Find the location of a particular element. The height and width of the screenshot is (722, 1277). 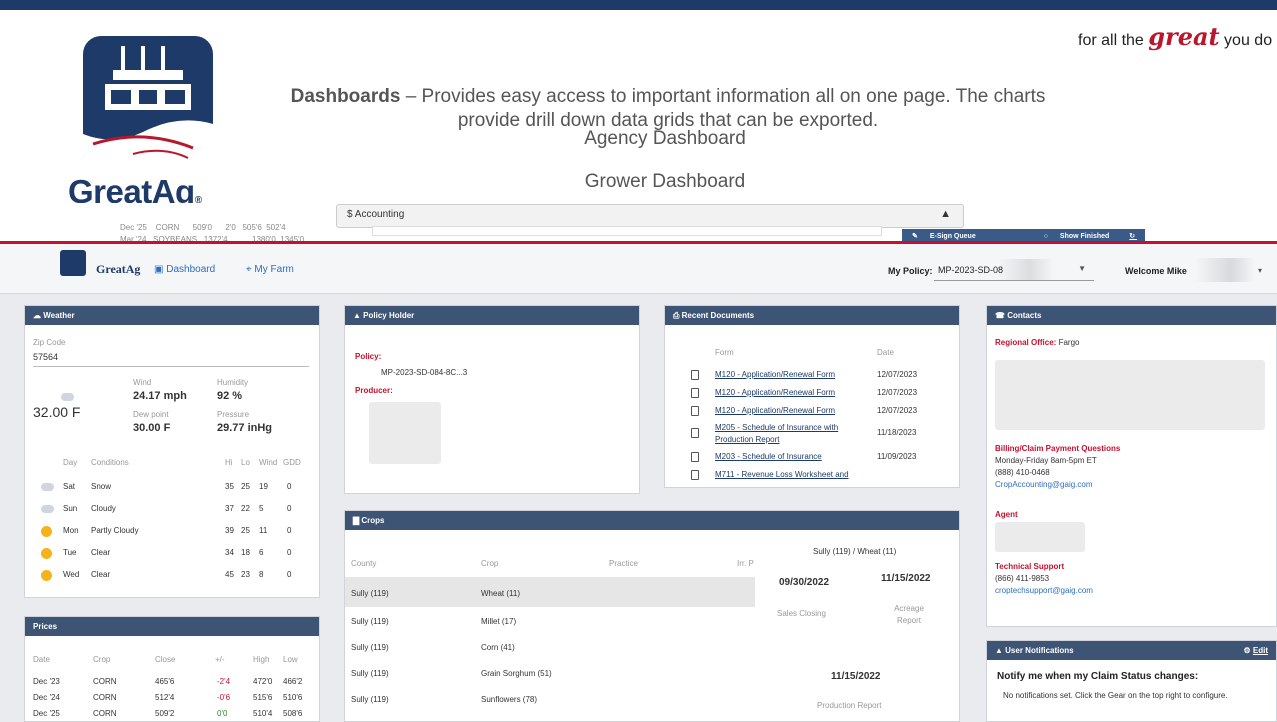

zip-underline is located at coordinates (171, 366).